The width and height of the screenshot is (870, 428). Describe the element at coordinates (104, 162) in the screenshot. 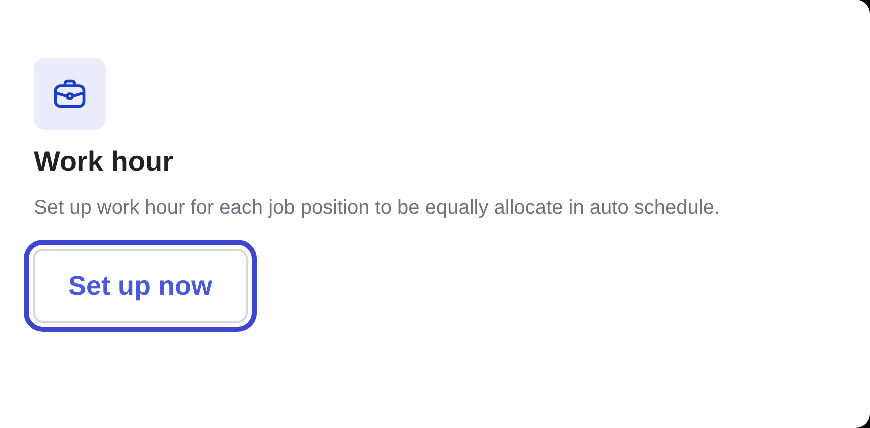

I see `card-title: Work hour` at that location.